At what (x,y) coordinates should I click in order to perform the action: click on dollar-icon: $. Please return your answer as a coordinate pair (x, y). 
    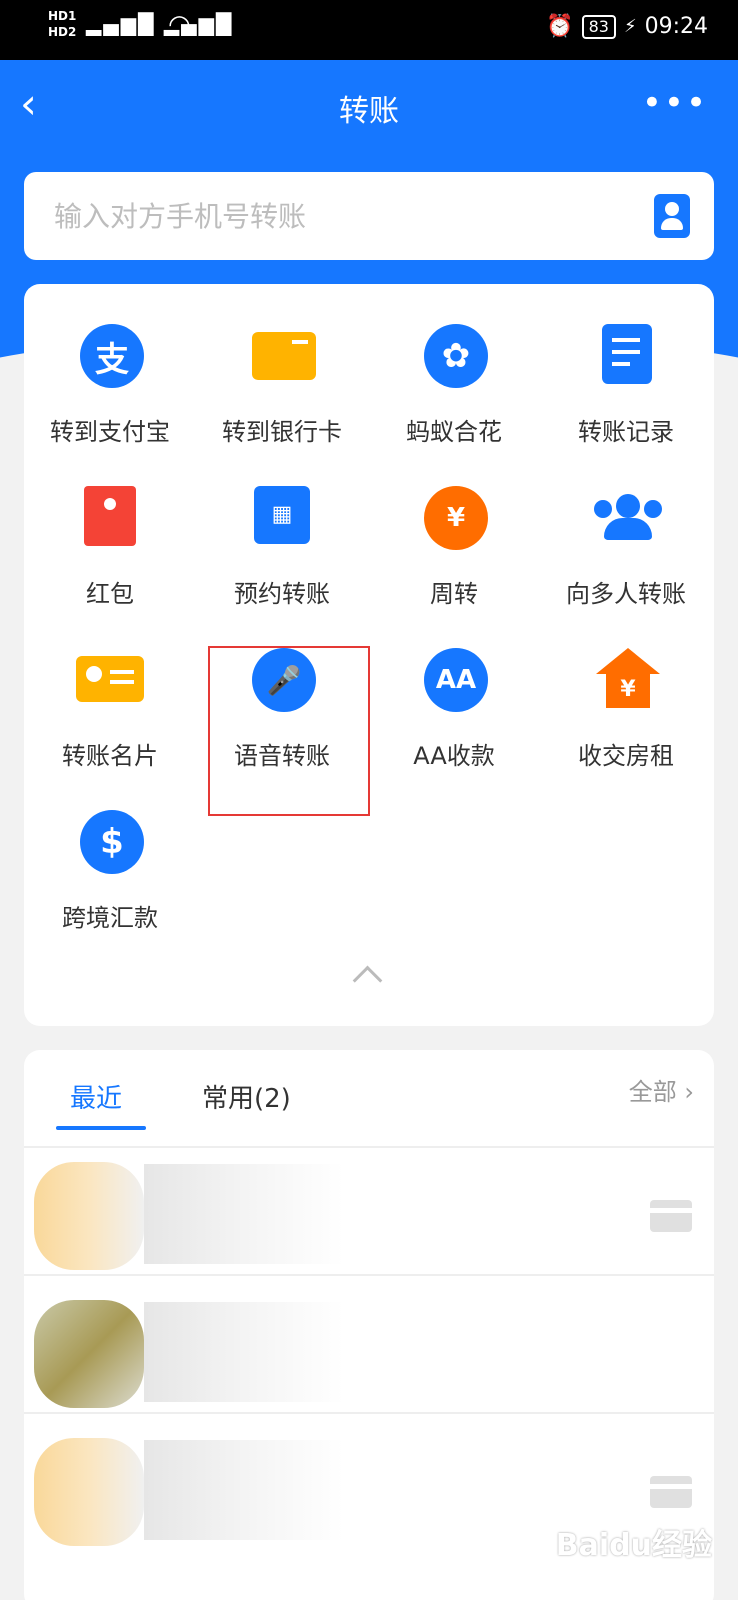
    Looking at the image, I should click on (112, 842).